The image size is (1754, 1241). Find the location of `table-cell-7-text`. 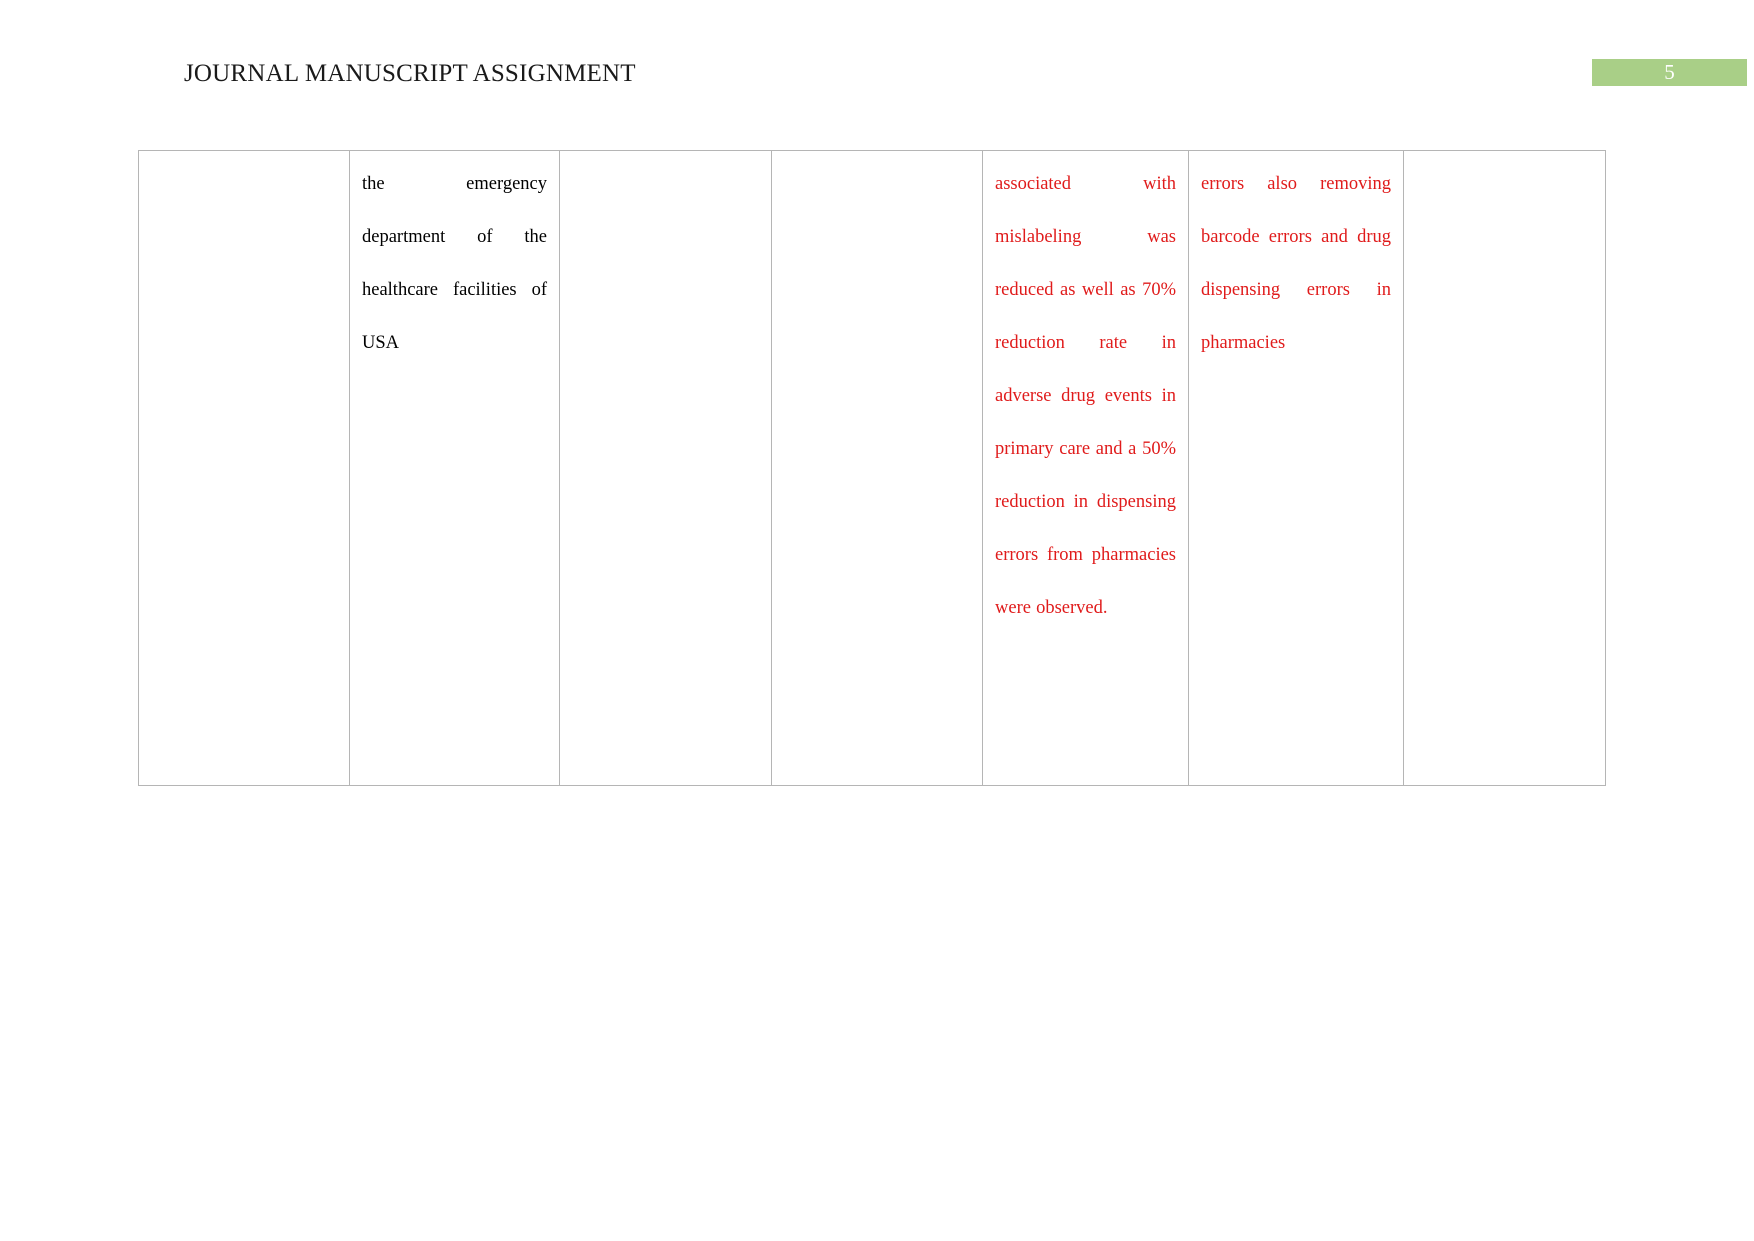

table-cell-7-text is located at coordinates (1504, 159).